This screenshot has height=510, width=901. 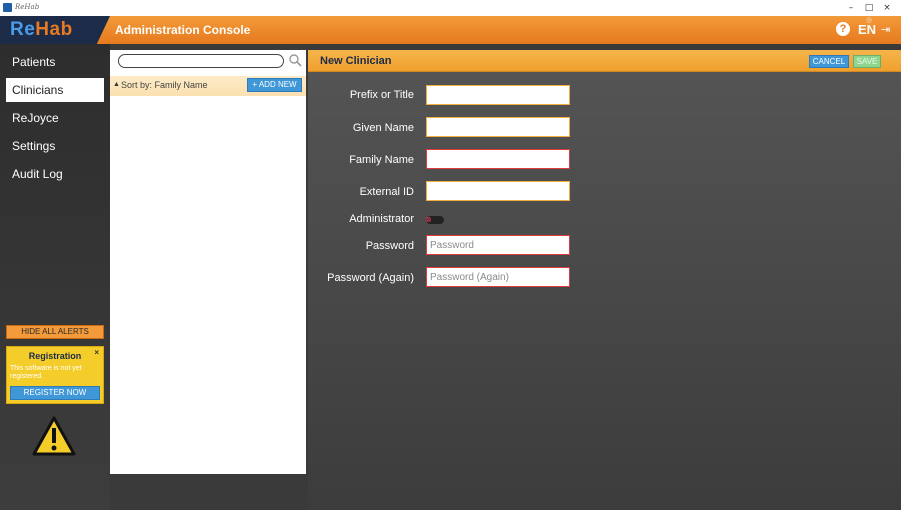 I want to click on app-icon, so click(x=7, y=7).